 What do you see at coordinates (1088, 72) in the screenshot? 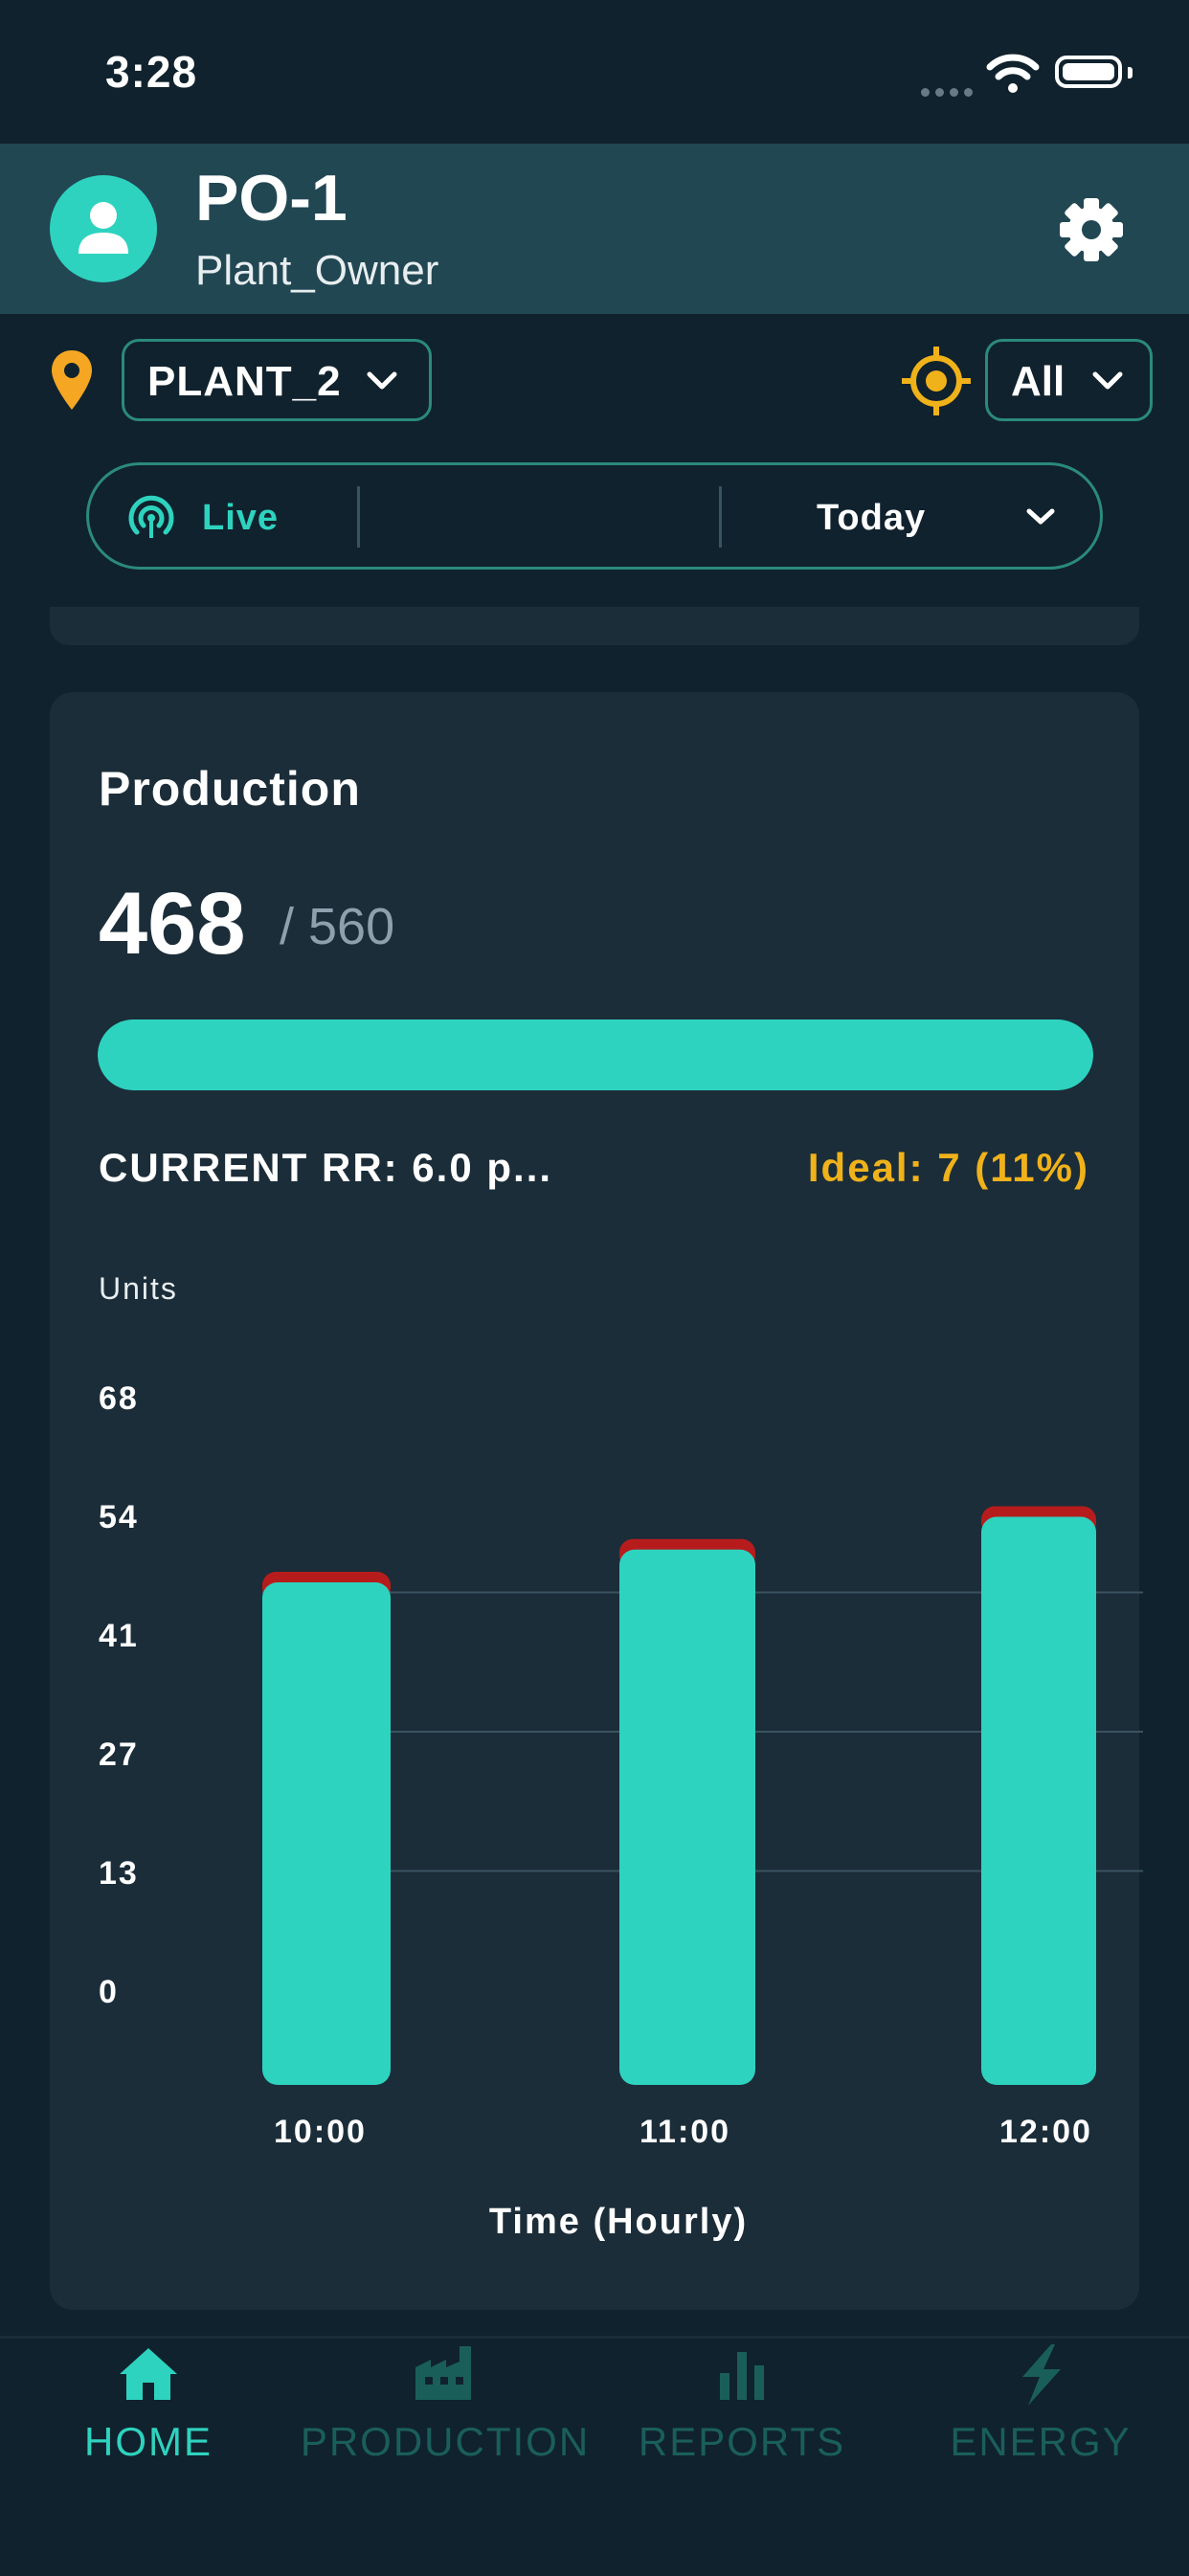
I see `battery-icon` at bounding box center [1088, 72].